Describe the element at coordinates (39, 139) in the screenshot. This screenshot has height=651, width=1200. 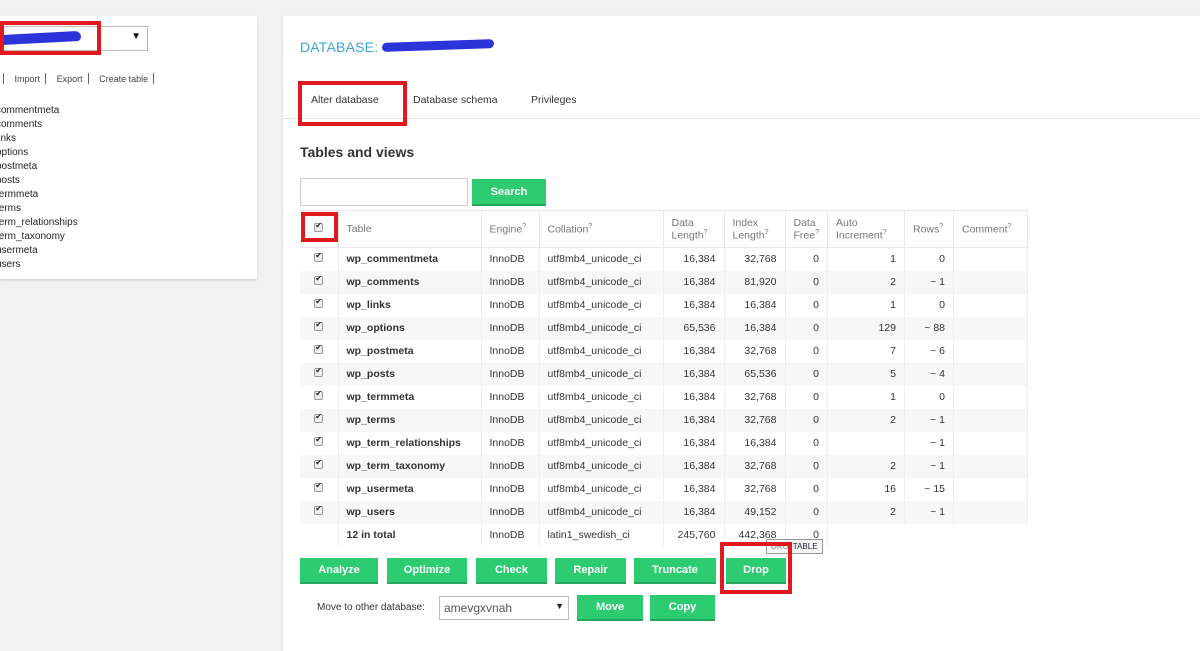
I see `sidebar-table-item: links` at that location.